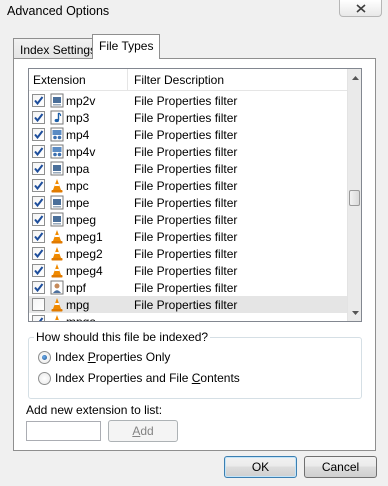 This screenshot has height=486, width=388. I want to click on extension-cell: mpeg, so click(81, 220).